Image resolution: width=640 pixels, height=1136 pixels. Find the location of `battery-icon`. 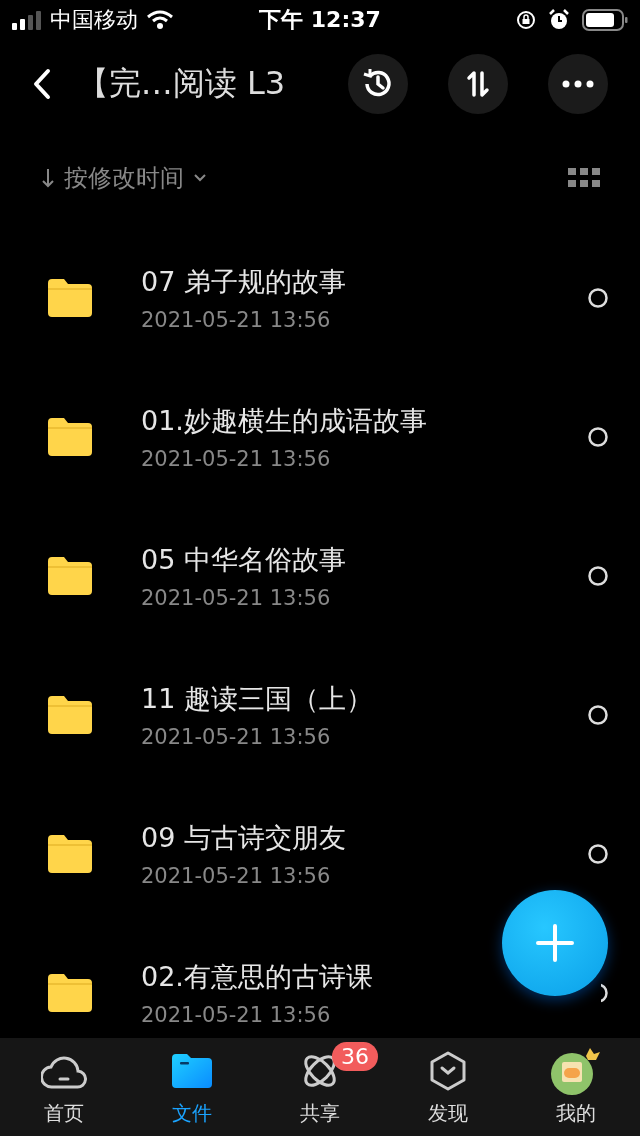

battery-icon is located at coordinates (605, 20).